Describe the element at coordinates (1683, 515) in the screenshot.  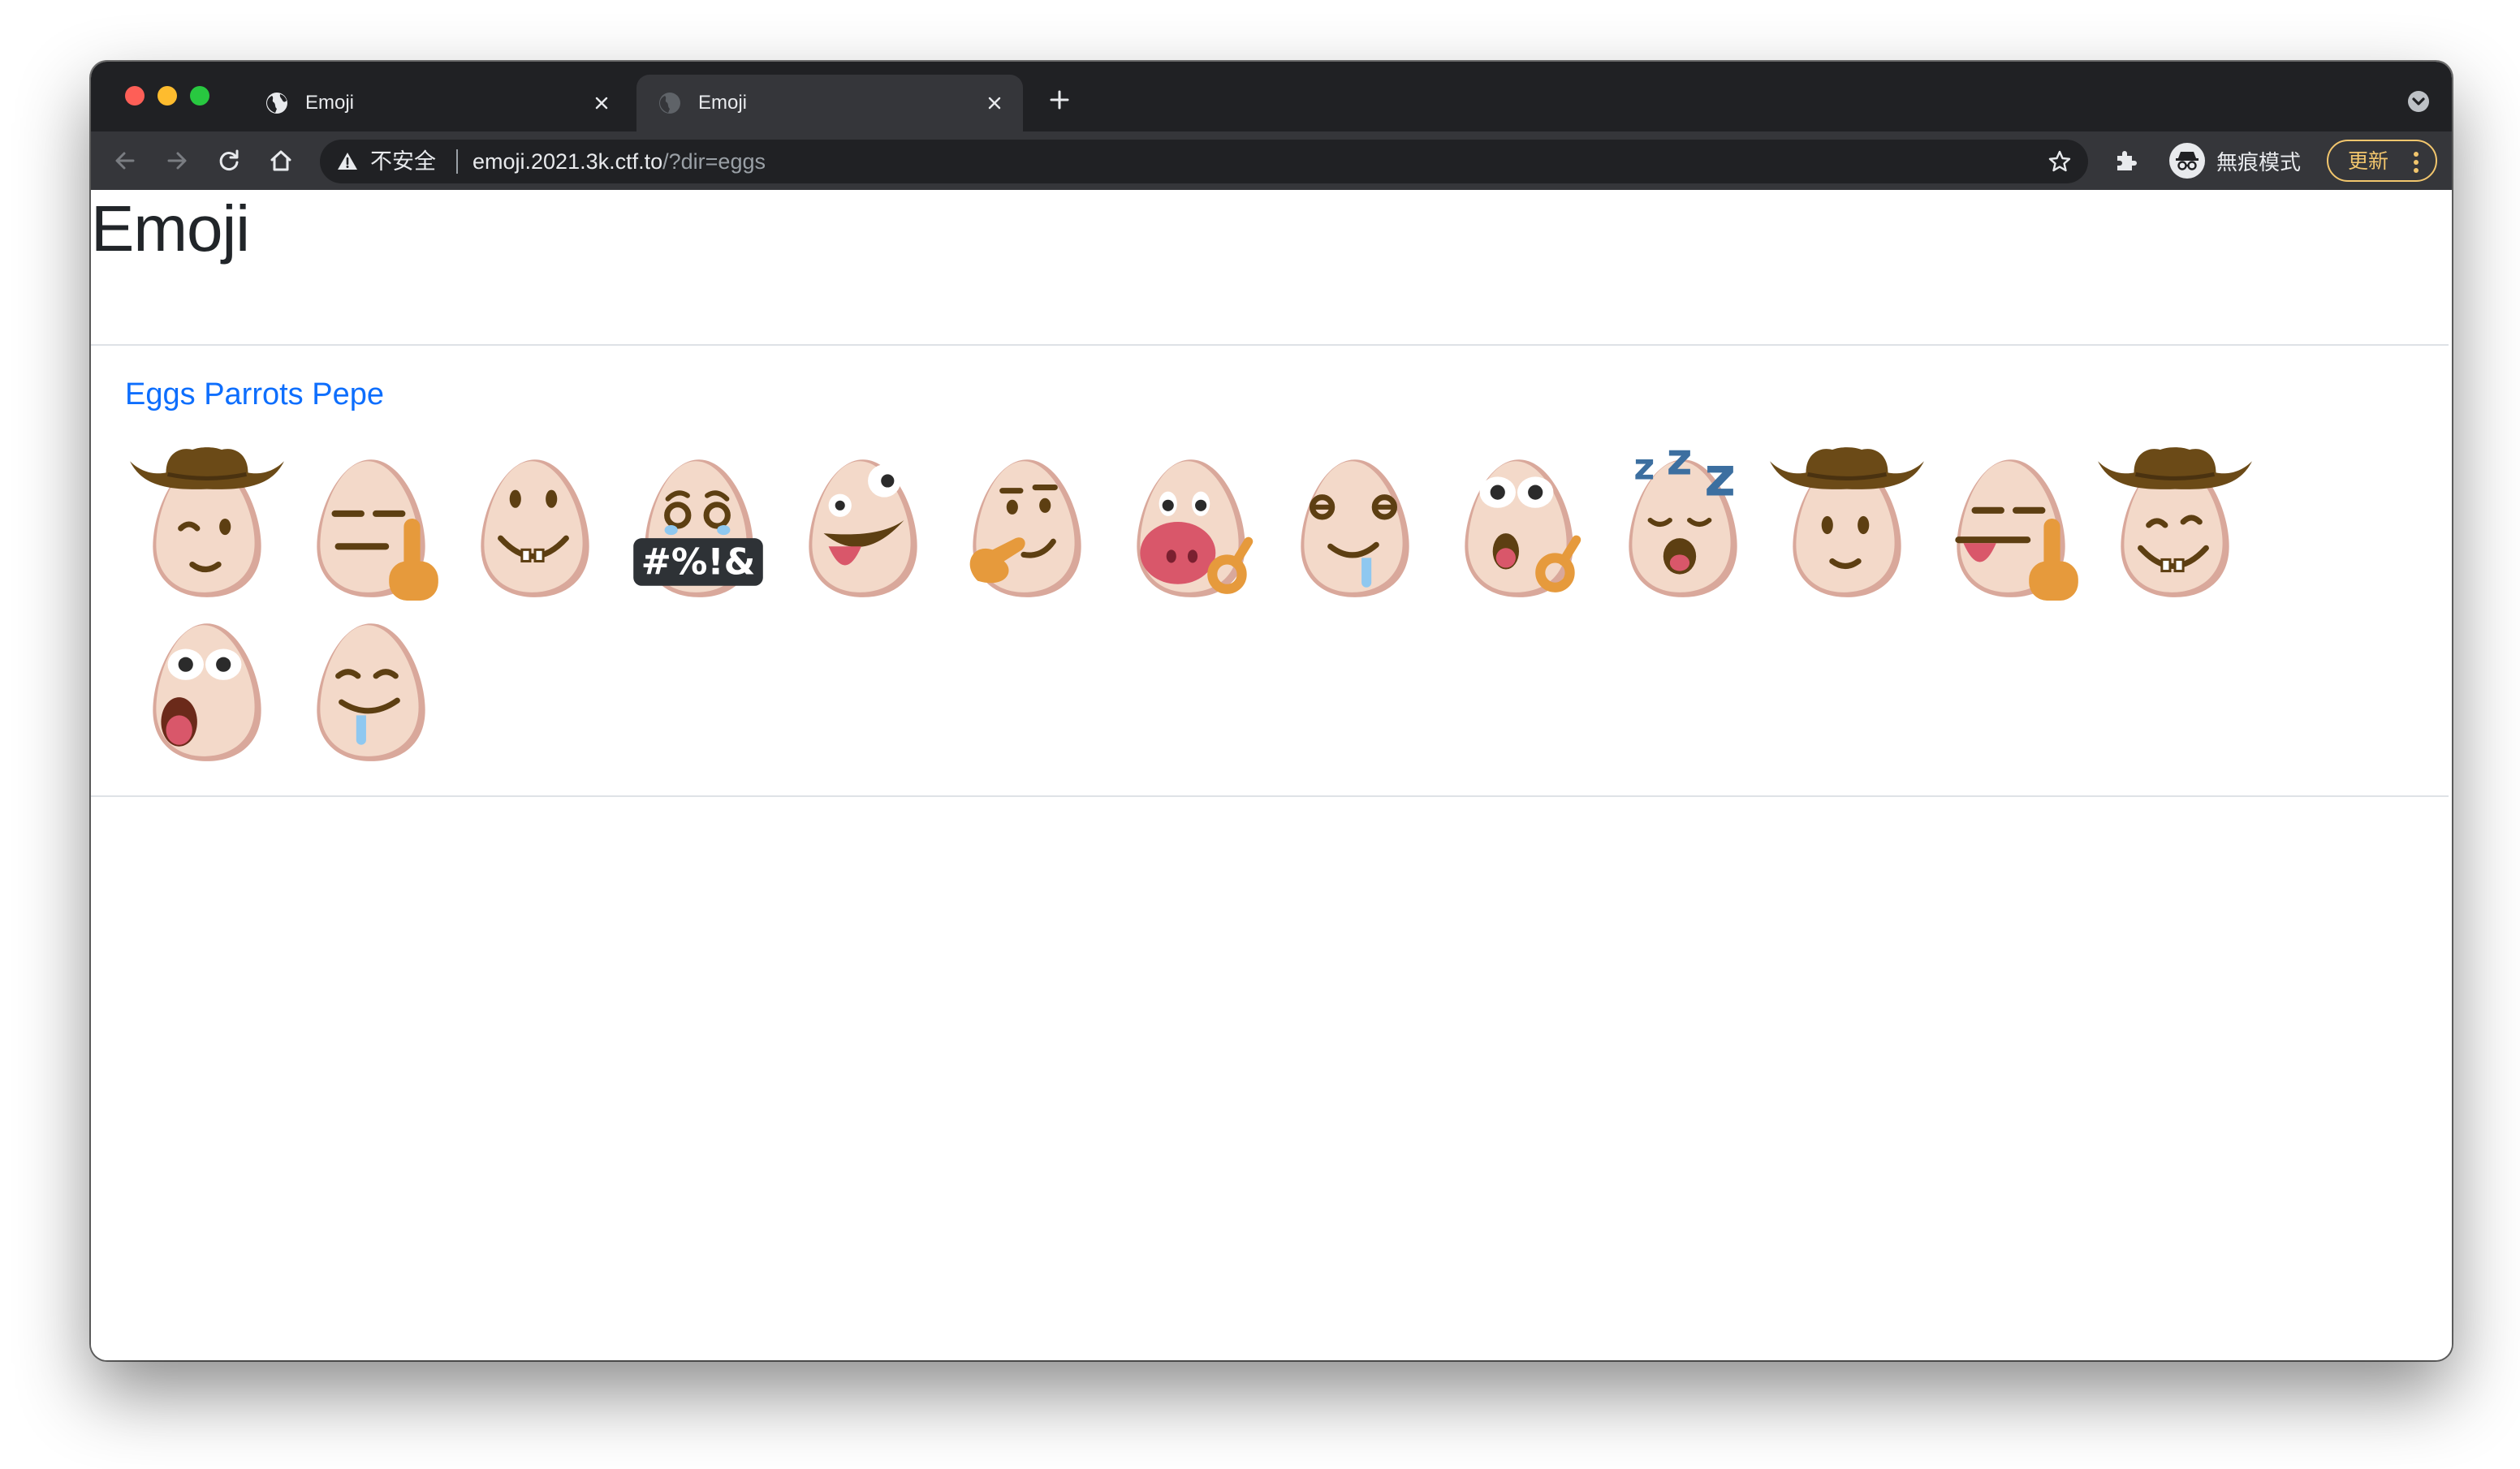
I see `egg-emoji-icon: zzz` at that location.